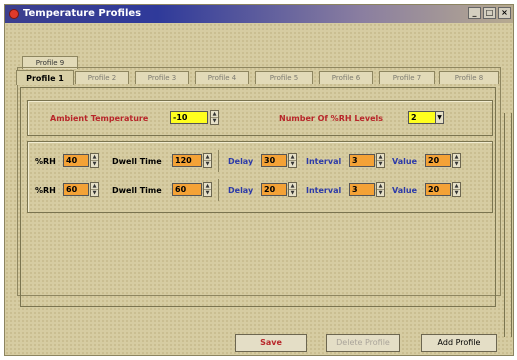  I want to click on panel-right-edge, so click(508, 225).